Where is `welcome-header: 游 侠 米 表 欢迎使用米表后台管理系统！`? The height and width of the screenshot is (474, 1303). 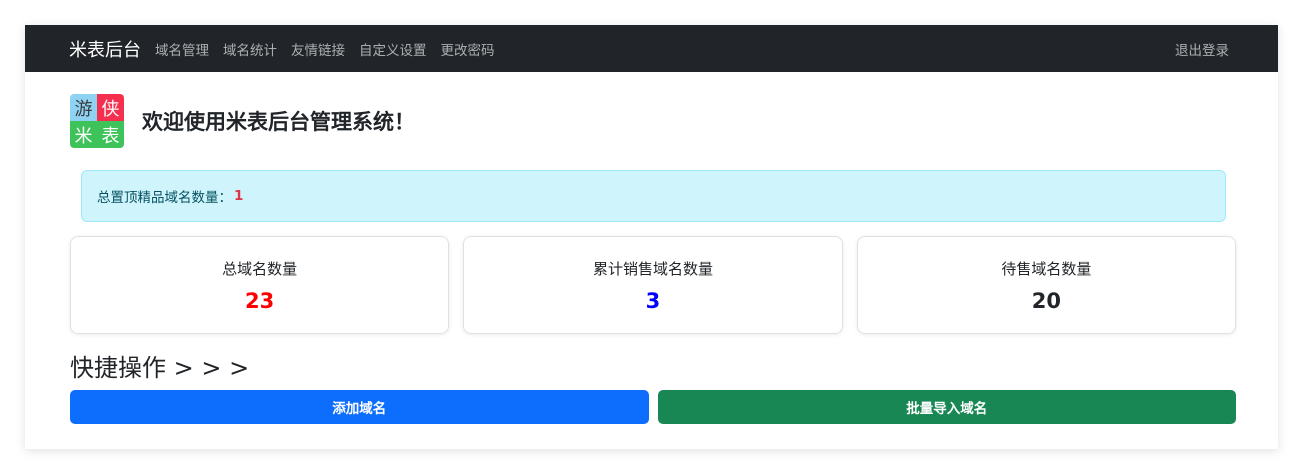
welcome-header: 游 侠 米 表 欢迎使用米表后台管理系统！ is located at coordinates (653, 121).